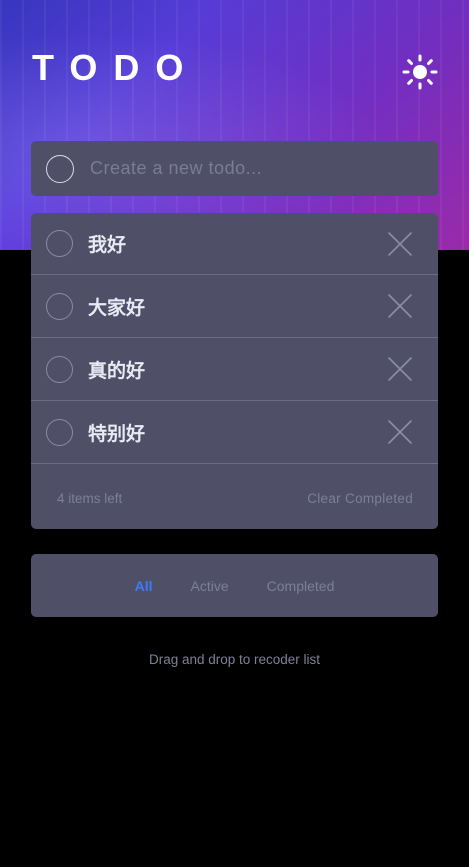 The image size is (469, 867). What do you see at coordinates (264, 168) in the screenshot?
I see `new-todo-input` at bounding box center [264, 168].